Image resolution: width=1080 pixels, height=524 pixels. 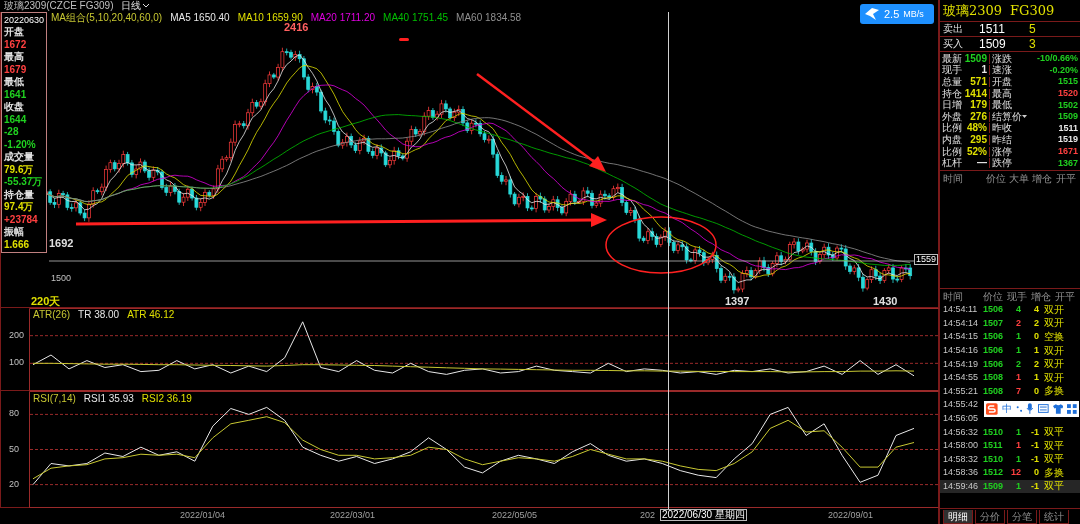 I want to click on tick-change: 2, so click(x=1036, y=364).